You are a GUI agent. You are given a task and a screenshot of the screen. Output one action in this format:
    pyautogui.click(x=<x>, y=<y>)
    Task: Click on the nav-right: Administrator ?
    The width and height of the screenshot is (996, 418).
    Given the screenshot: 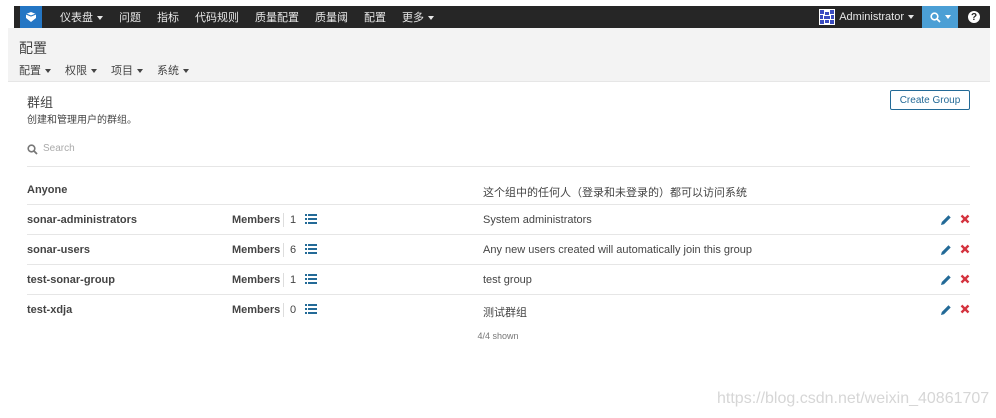 What is the action you would take?
    pyautogui.click(x=904, y=17)
    